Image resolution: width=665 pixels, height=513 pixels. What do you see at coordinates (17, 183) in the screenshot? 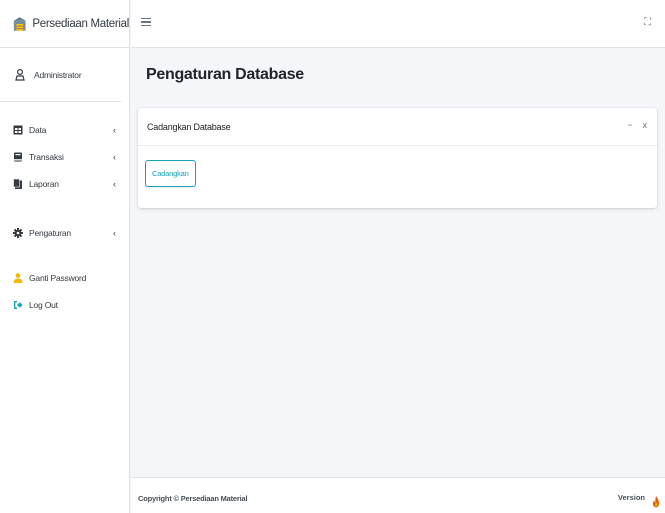
I see `clipboard-icon` at bounding box center [17, 183].